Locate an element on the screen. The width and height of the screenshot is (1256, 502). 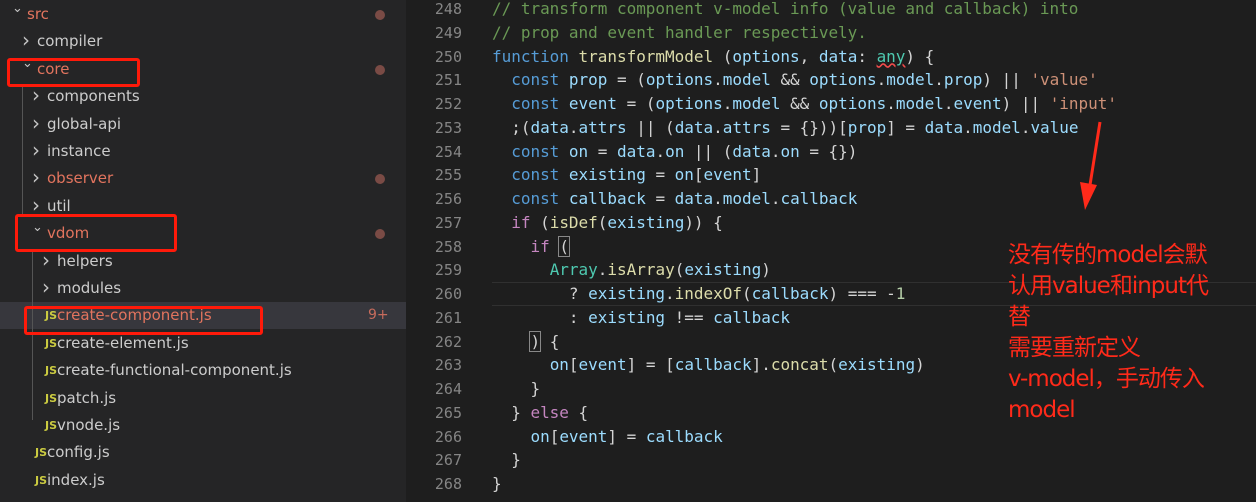
highlight-box-core is located at coordinates (73, 72).